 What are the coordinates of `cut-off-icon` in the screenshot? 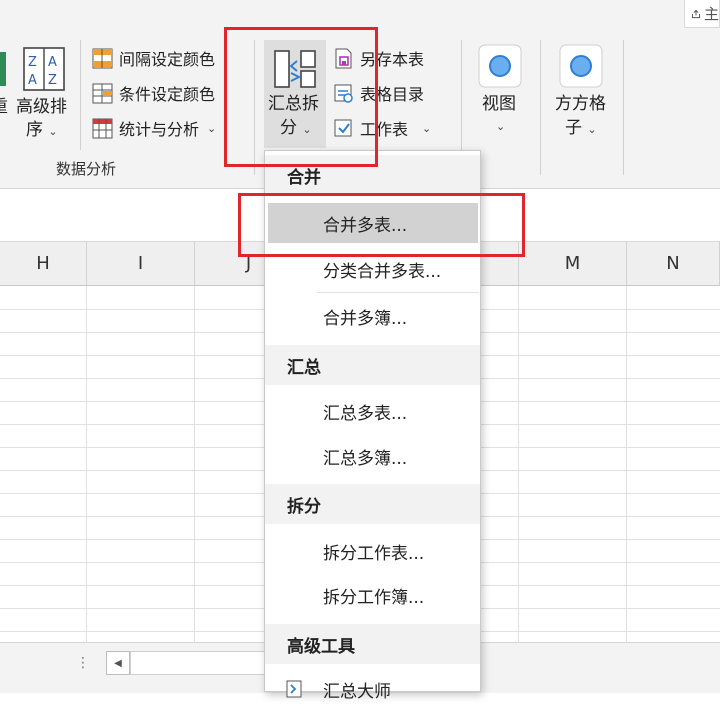 It's located at (3, 69).